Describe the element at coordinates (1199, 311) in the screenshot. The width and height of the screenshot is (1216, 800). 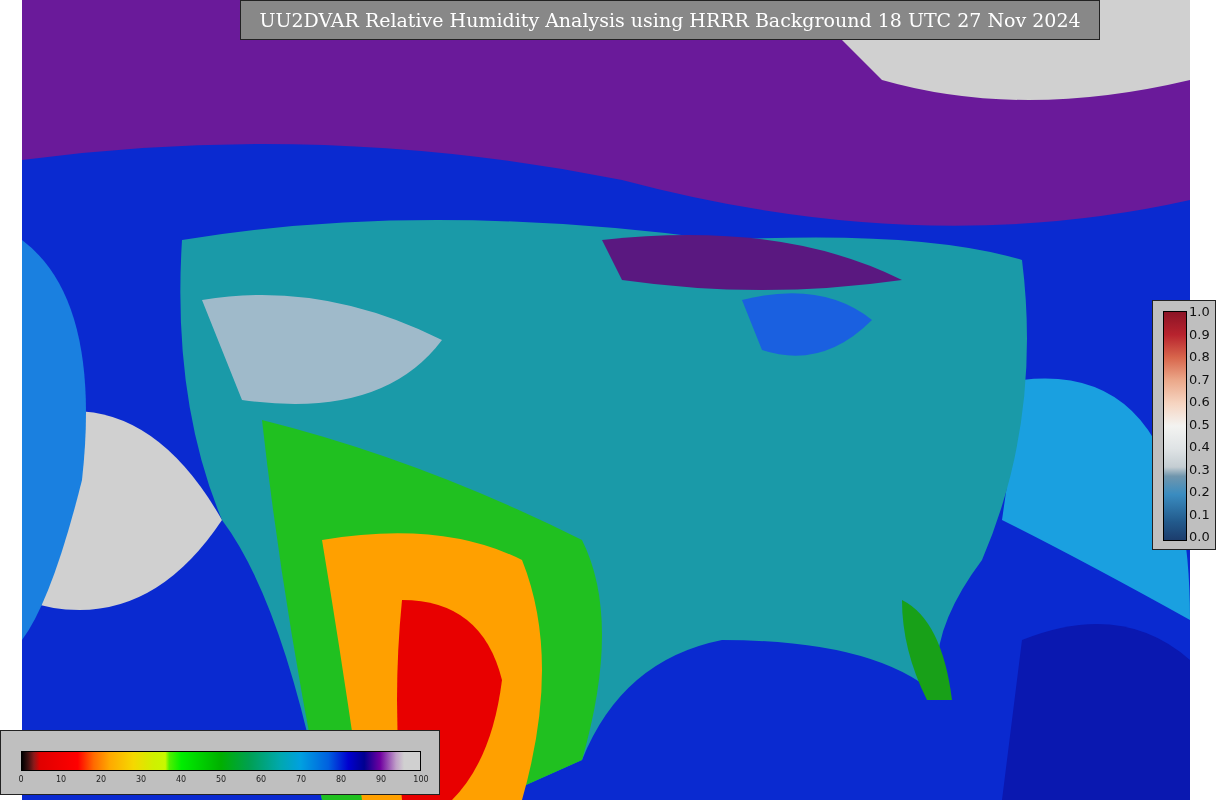
I see `colorbar-tick-label: 1.0` at that location.